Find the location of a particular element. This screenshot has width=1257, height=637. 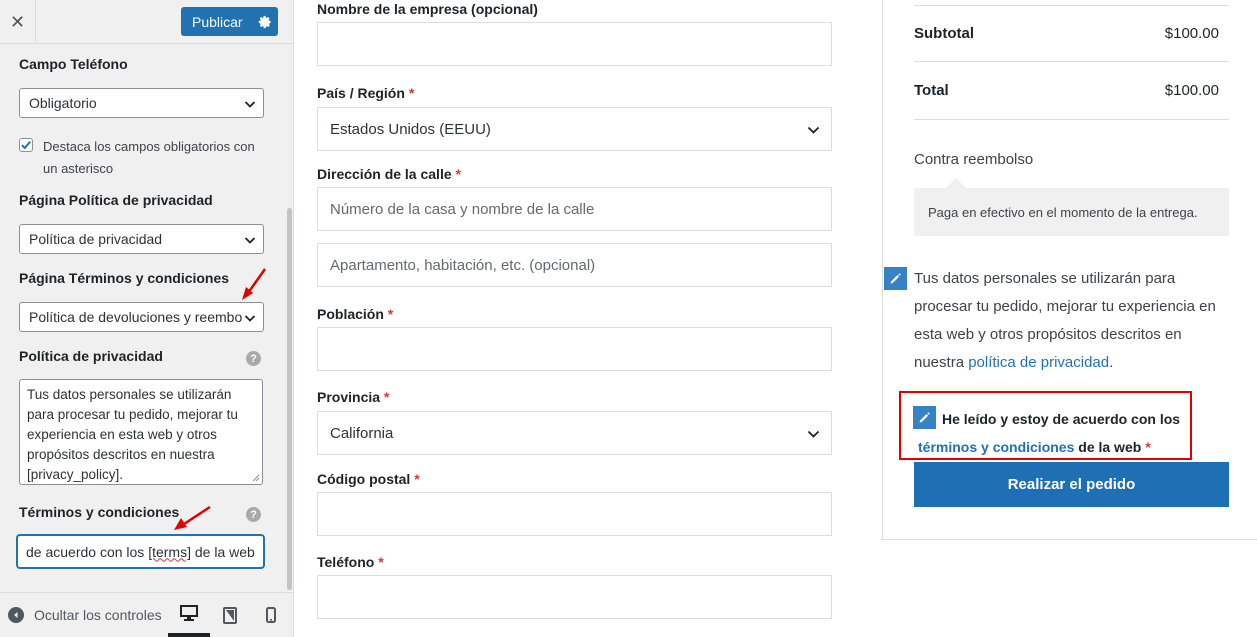

city-label: Población * is located at coordinates (355, 314).